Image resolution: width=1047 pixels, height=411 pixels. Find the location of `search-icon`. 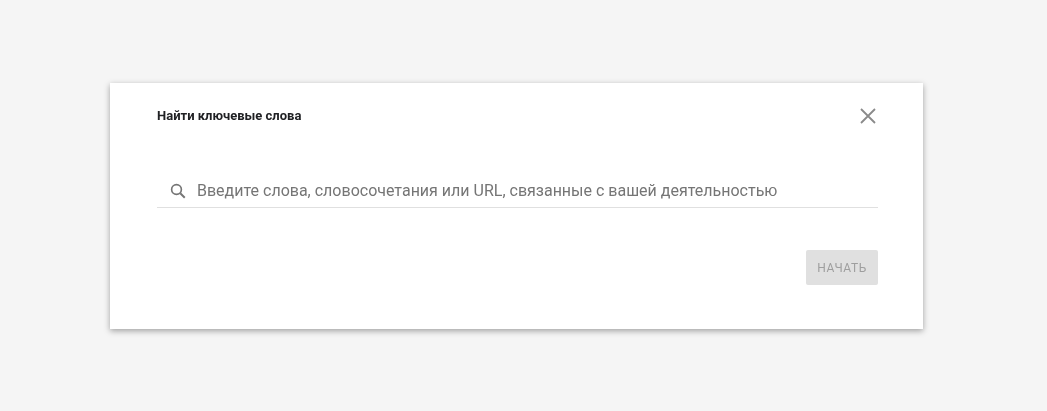

search-icon is located at coordinates (178, 190).